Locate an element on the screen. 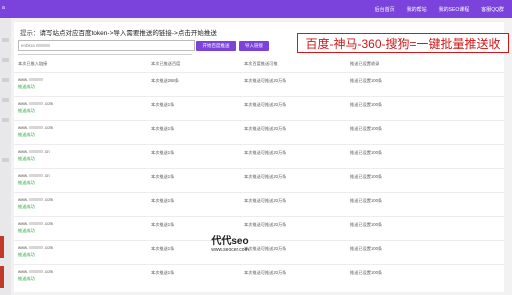  top-nav: 后台首页 我的帮站 我的SEO课程 客服QQ群 is located at coordinates (439, 9).